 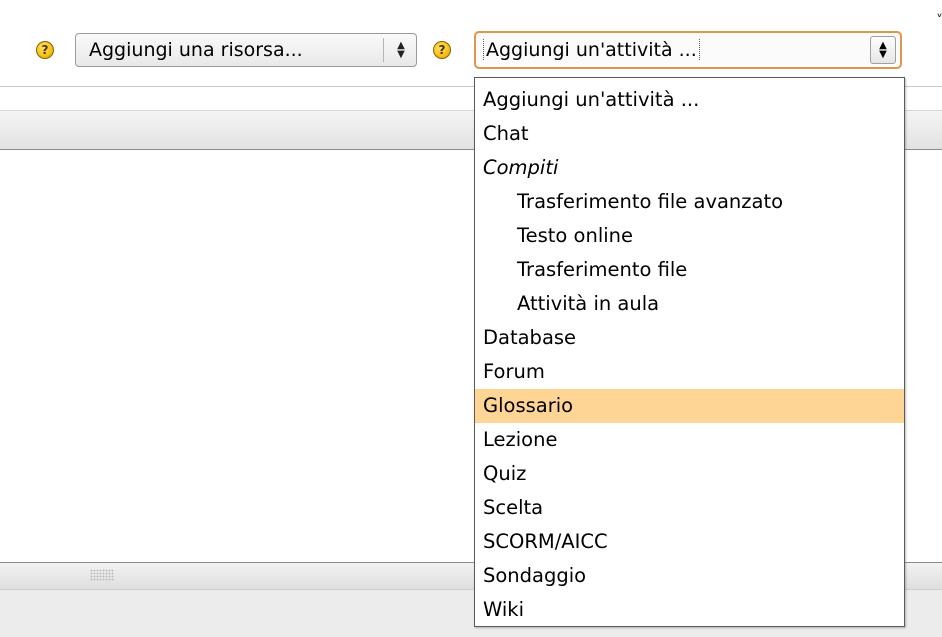 What do you see at coordinates (689, 474) in the screenshot?
I see `dropdown-option: Quiz` at bounding box center [689, 474].